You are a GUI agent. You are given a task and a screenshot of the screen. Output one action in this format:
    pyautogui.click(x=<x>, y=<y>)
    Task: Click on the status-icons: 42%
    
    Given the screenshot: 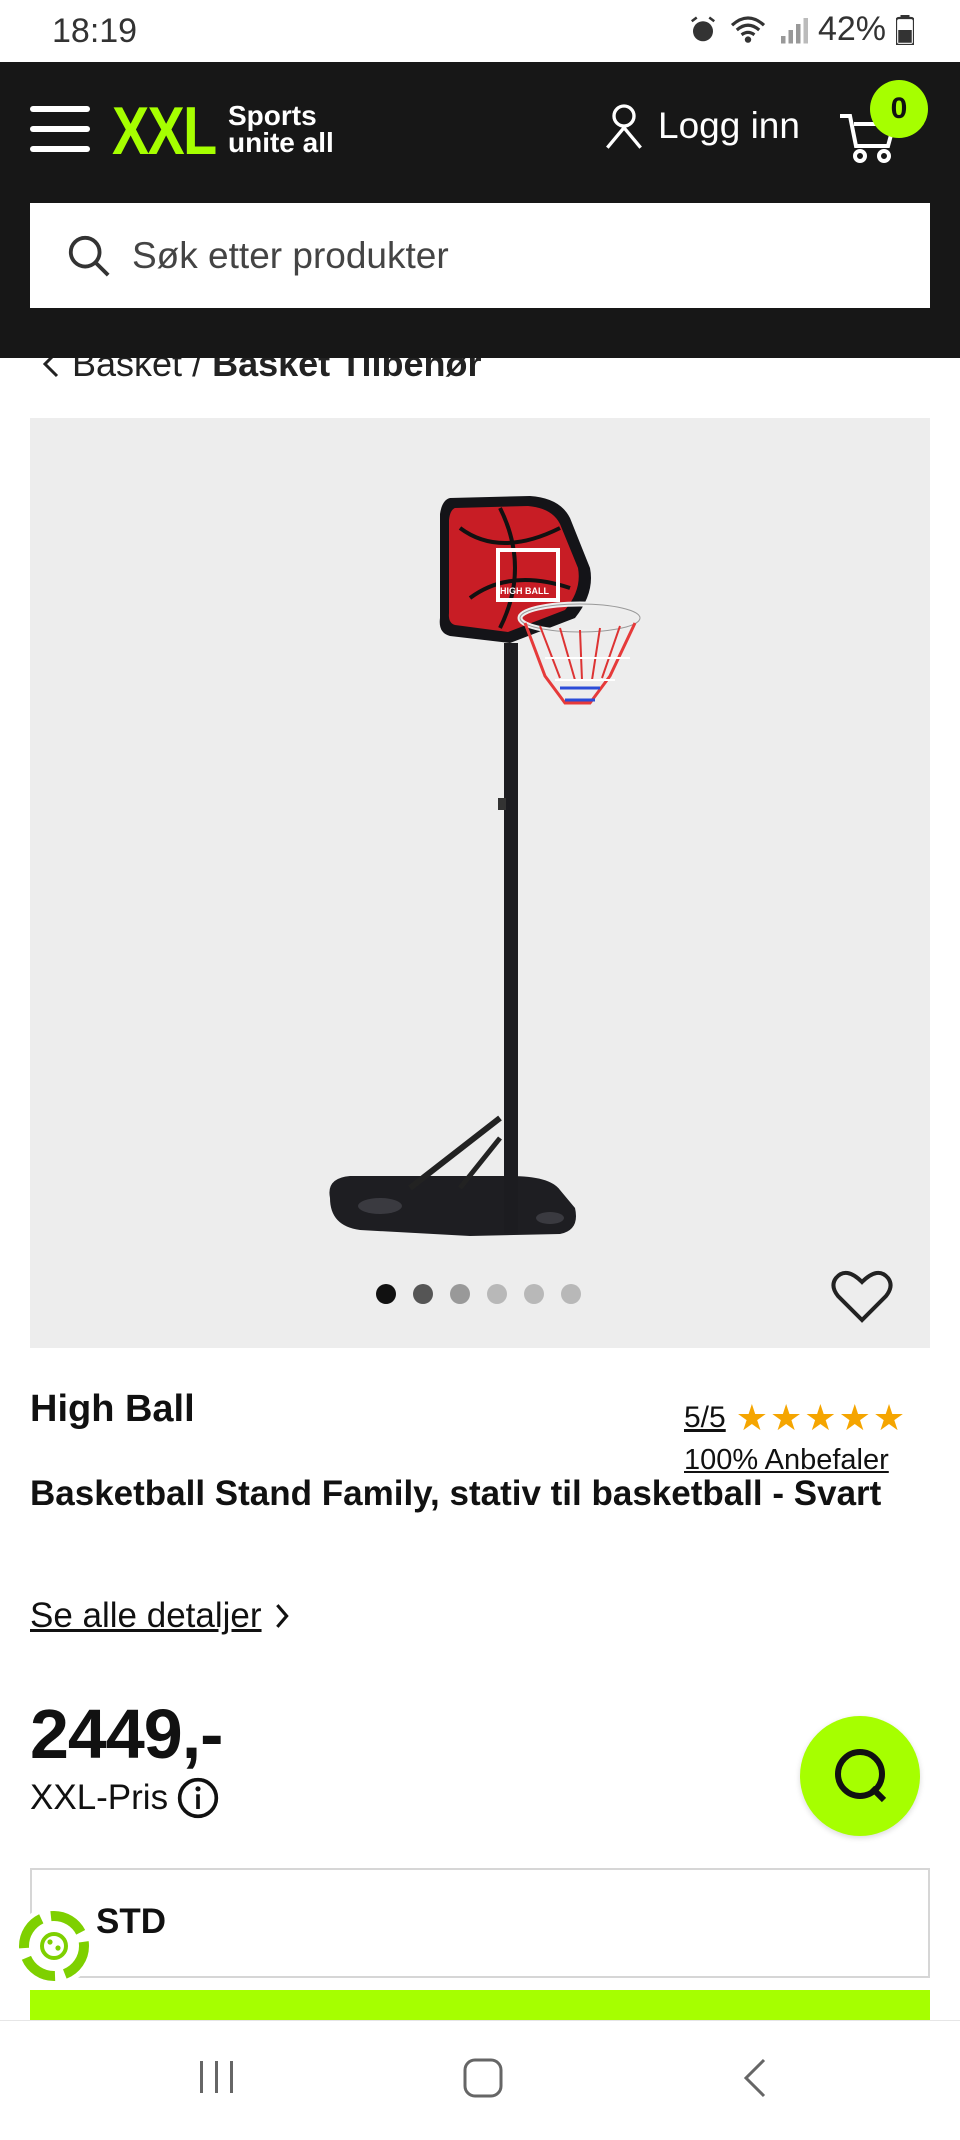 What is the action you would take?
    pyautogui.click(x=801, y=29)
    